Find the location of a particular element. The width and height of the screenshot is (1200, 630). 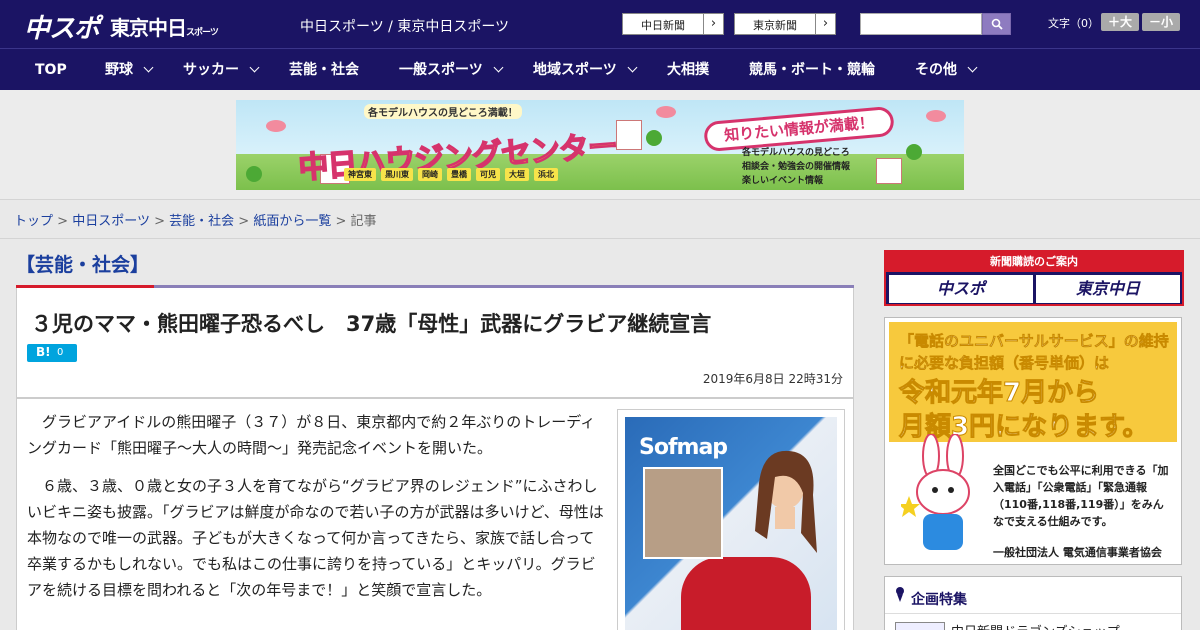

ad-big-line: 令和元年7月から is located at coordinates (999, 393).